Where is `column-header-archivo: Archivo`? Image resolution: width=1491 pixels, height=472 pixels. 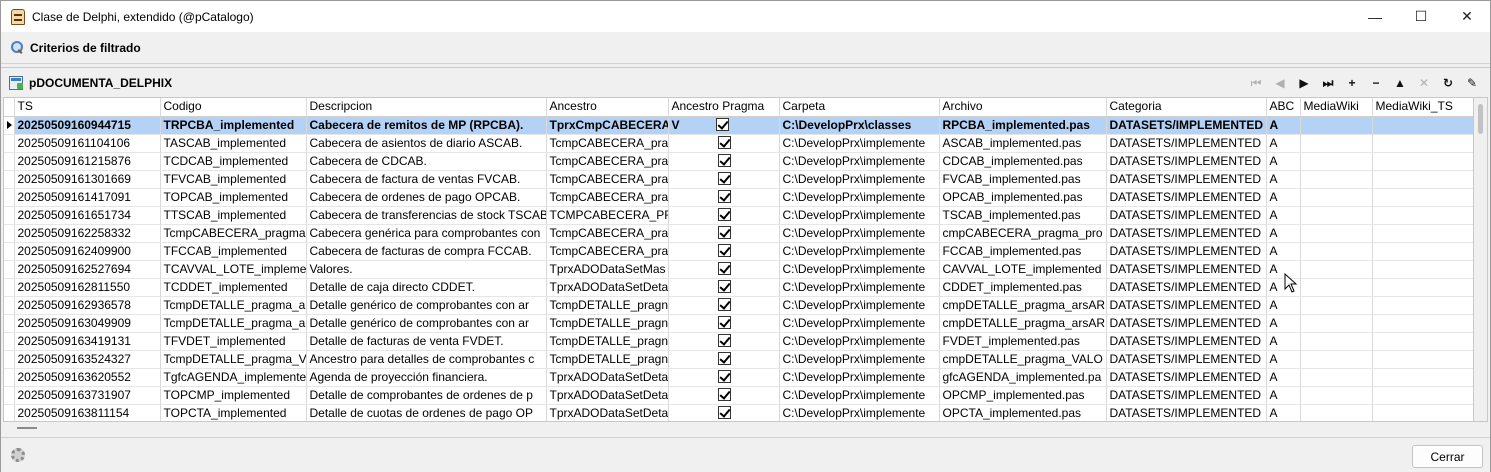
column-header-archivo: Archivo is located at coordinates (1023, 107).